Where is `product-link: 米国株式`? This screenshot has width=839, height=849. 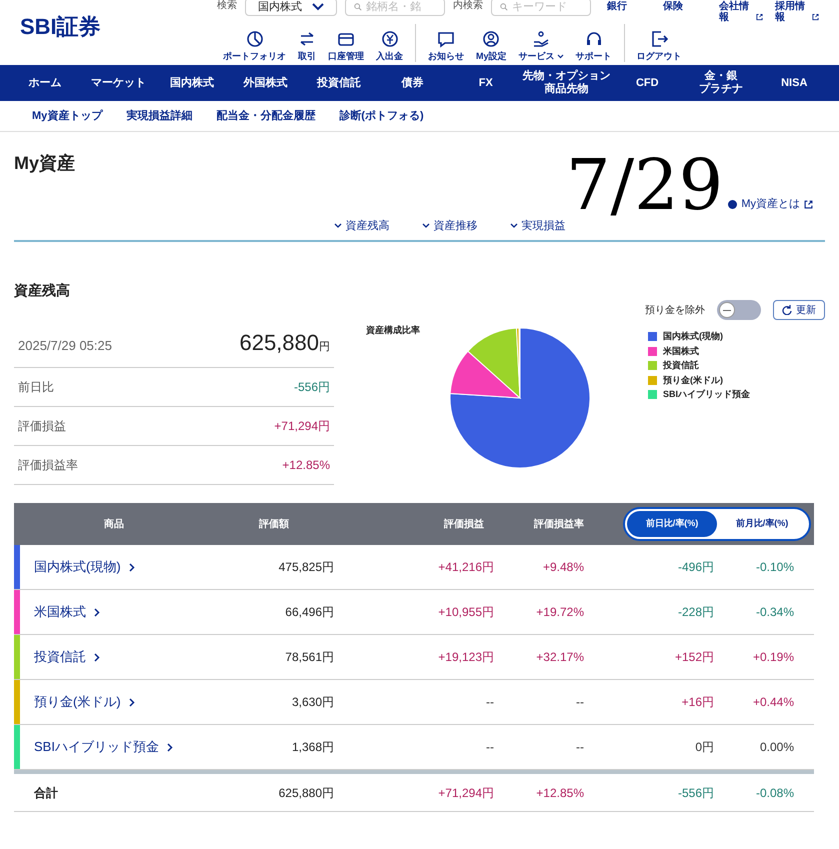 product-link: 米国株式 is located at coordinates (117, 612).